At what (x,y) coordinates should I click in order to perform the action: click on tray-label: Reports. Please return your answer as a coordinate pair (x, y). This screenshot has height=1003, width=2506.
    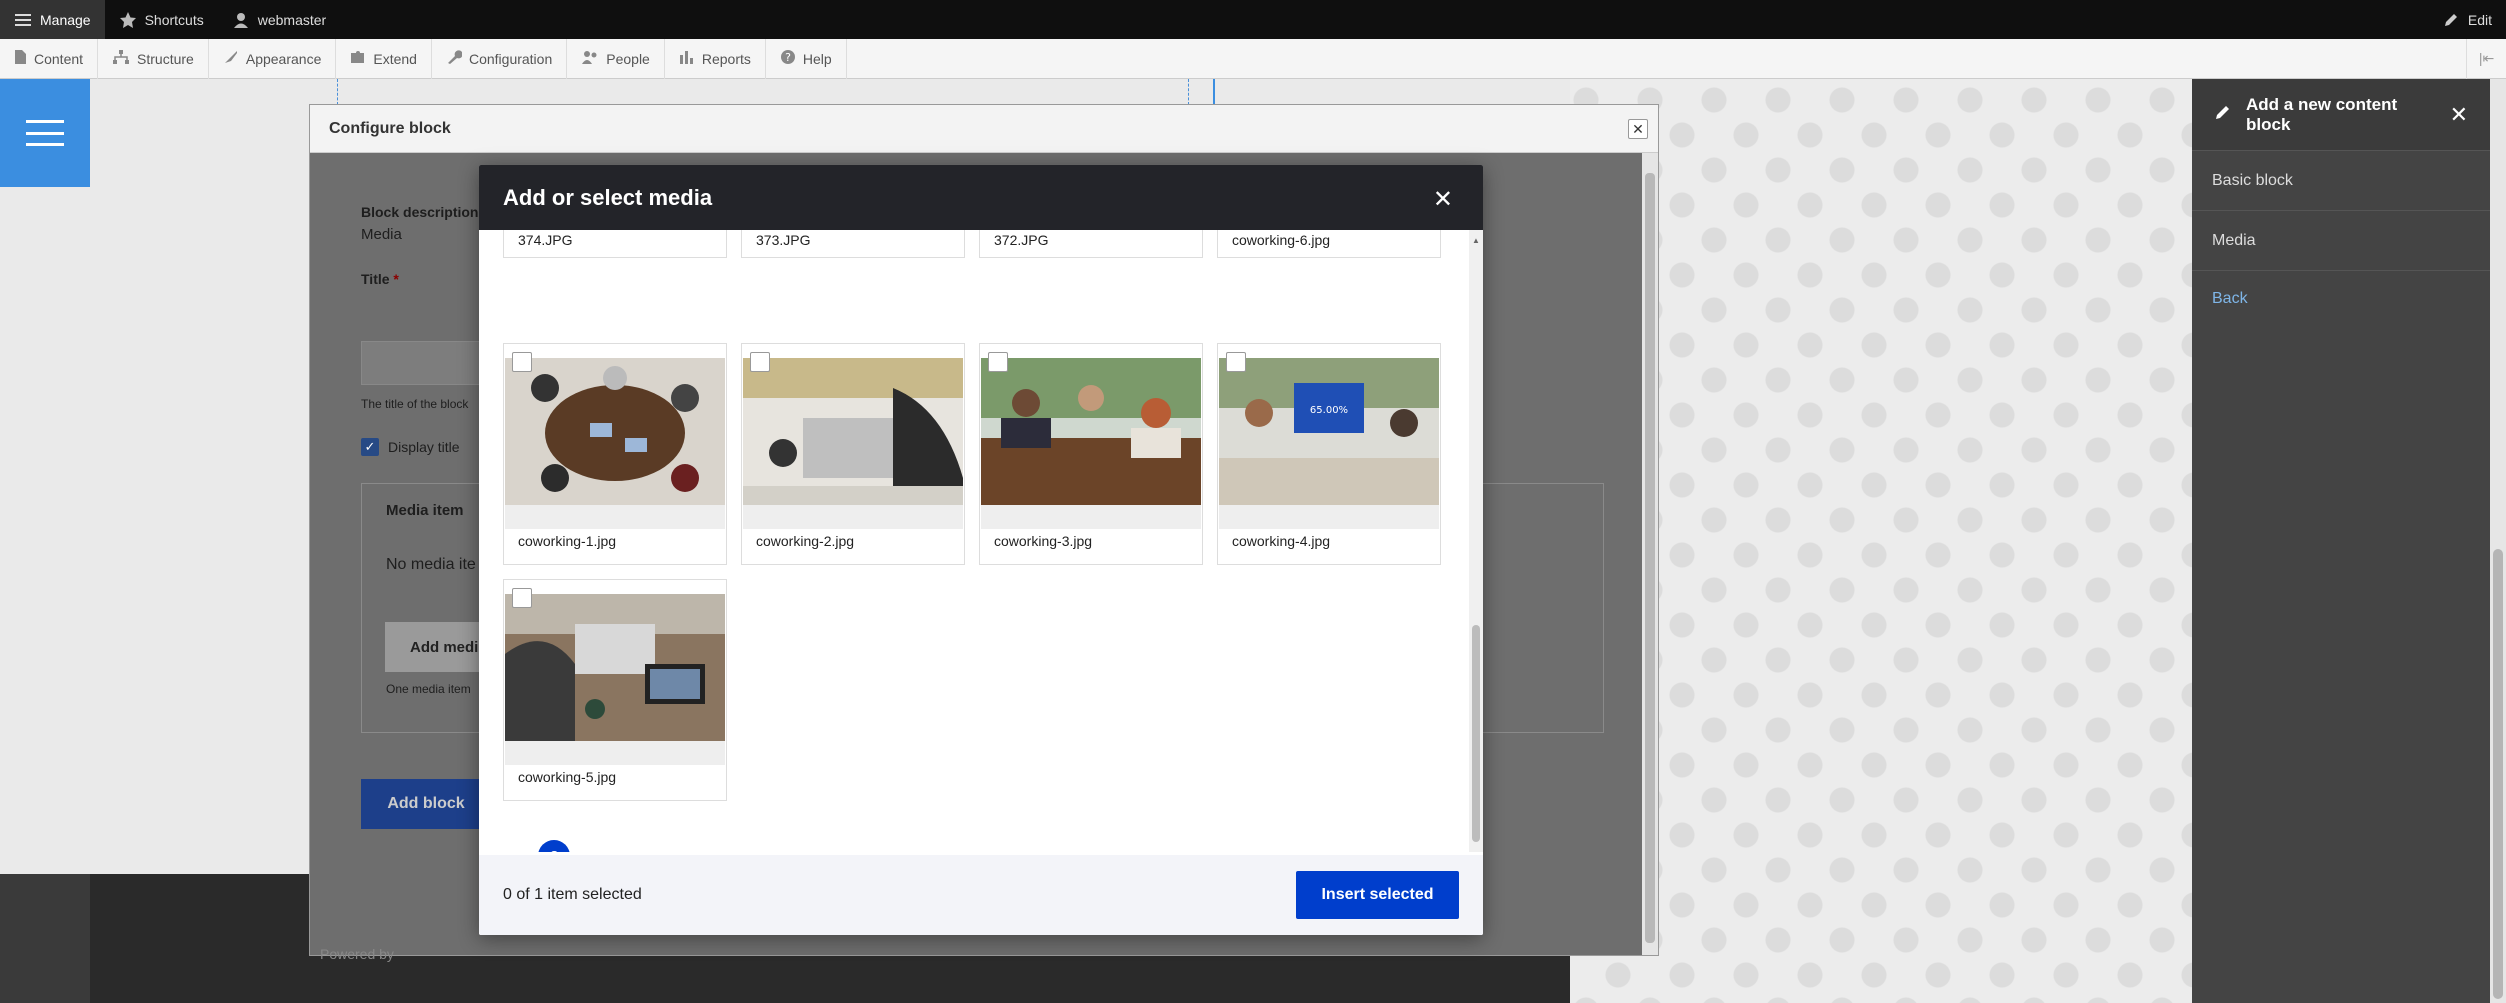
    Looking at the image, I should click on (726, 58).